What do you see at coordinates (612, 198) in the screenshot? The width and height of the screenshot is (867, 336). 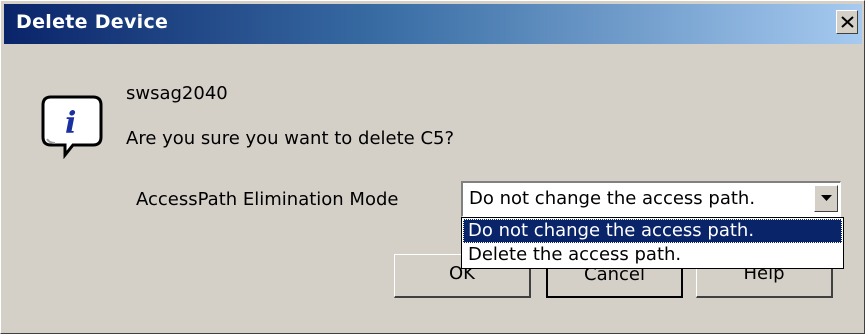 I see `selected-mode: Do not change the access path.` at bounding box center [612, 198].